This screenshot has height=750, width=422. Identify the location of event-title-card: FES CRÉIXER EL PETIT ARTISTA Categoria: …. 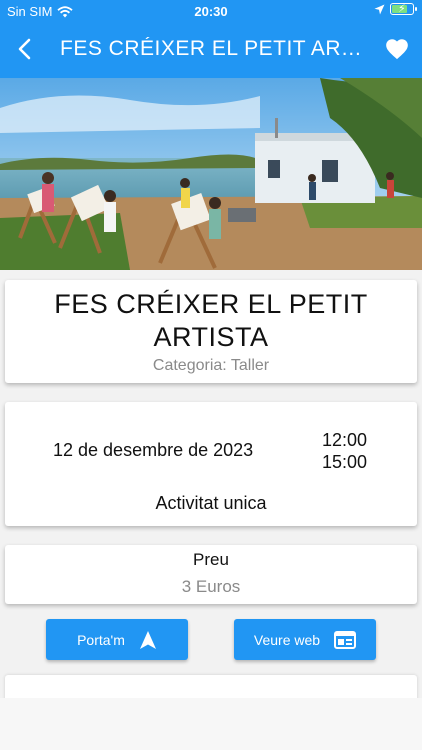
(211, 331).